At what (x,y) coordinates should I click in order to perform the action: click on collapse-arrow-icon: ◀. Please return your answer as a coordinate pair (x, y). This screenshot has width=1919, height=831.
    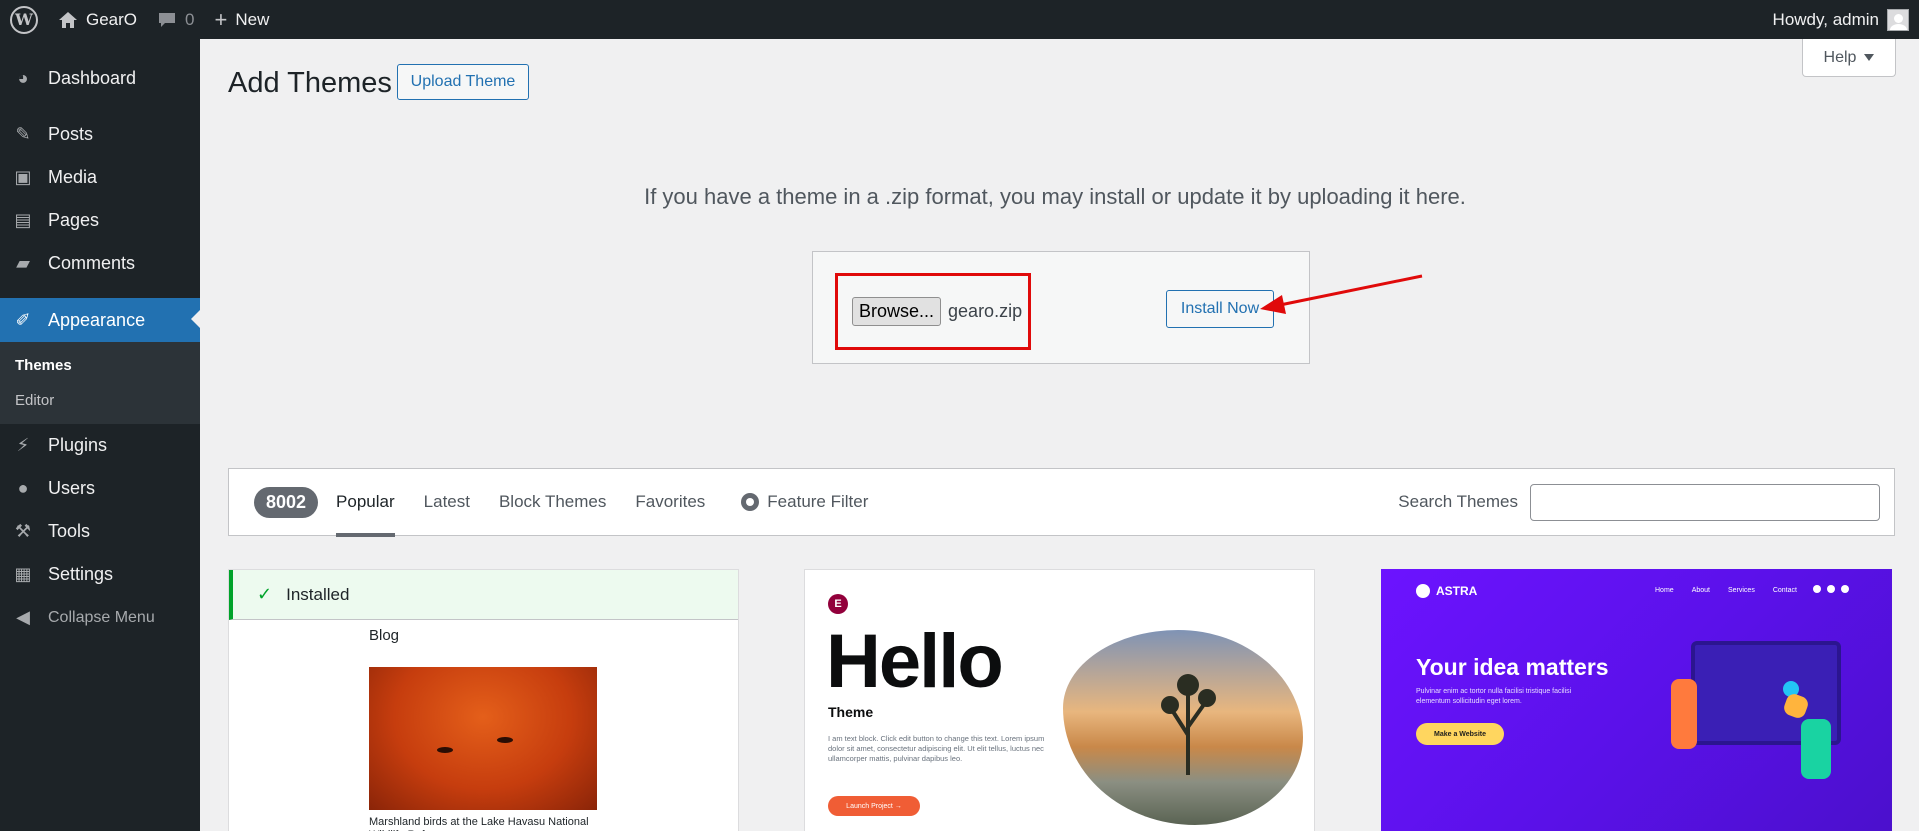
    Looking at the image, I should click on (23, 617).